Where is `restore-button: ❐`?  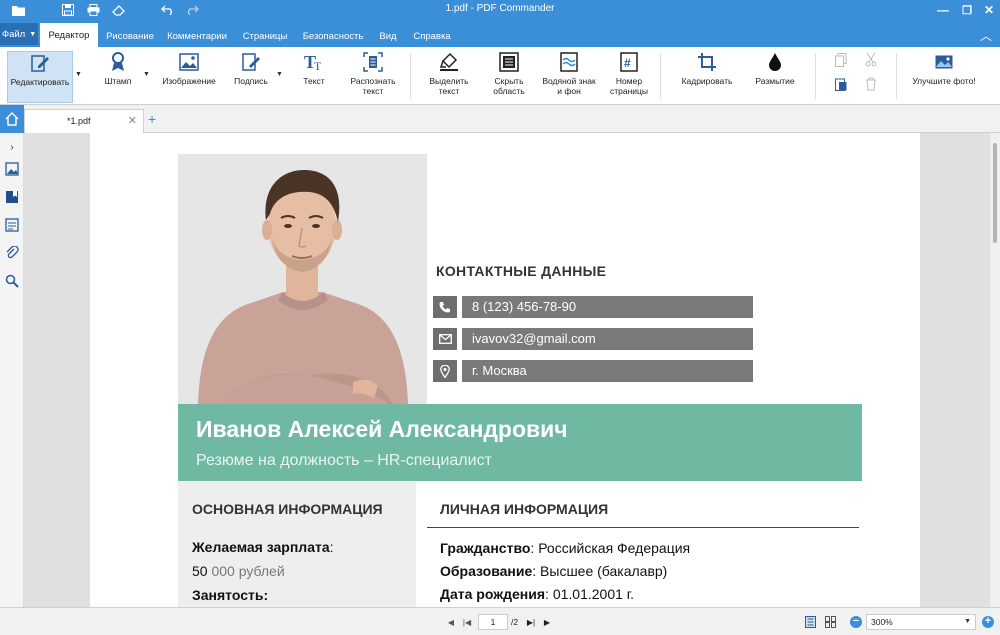
restore-button: ❐ is located at coordinates (967, 10).